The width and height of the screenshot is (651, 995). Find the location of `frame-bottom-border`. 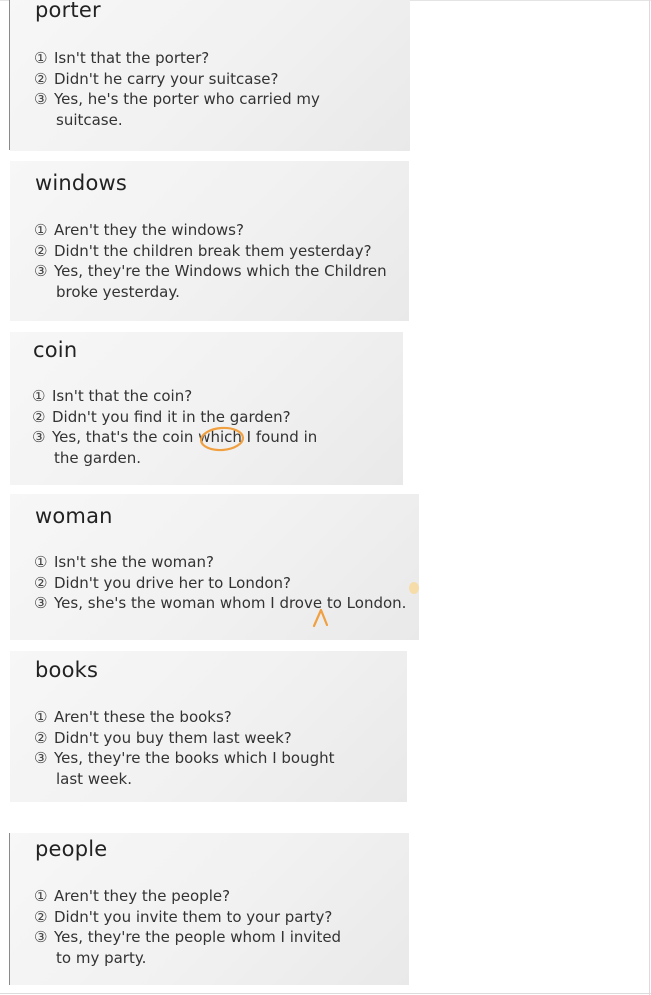

frame-bottom-border is located at coordinates (325, 993).